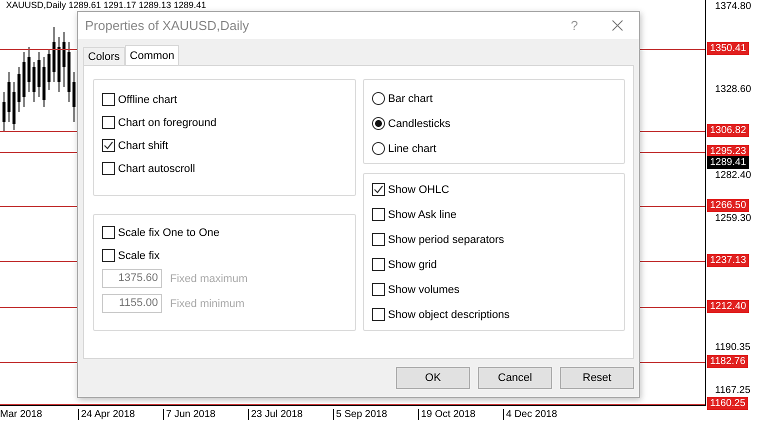 The width and height of the screenshot is (757, 432). I want to click on date-label: 7 Jun 2018, so click(205, 414).